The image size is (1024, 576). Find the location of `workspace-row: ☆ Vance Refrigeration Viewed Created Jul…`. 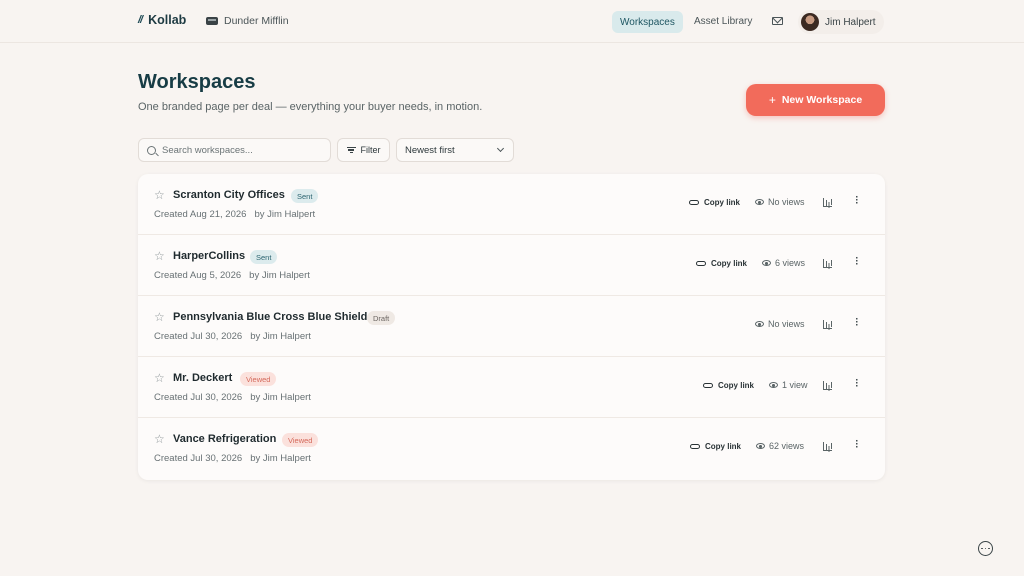

workspace-row: ☆ Vance Refrigeration Viewed Created Jul… is located at coordinates (511, 448).